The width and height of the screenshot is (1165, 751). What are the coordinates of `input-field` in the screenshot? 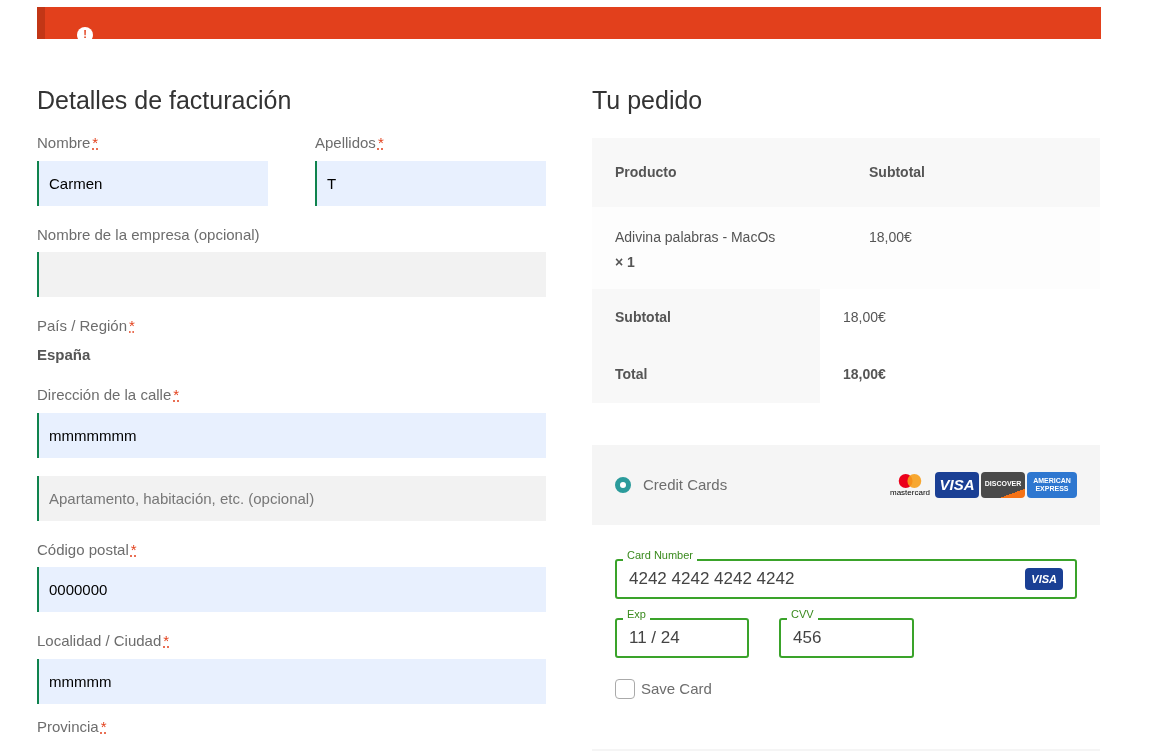 It's located at (291, 274).